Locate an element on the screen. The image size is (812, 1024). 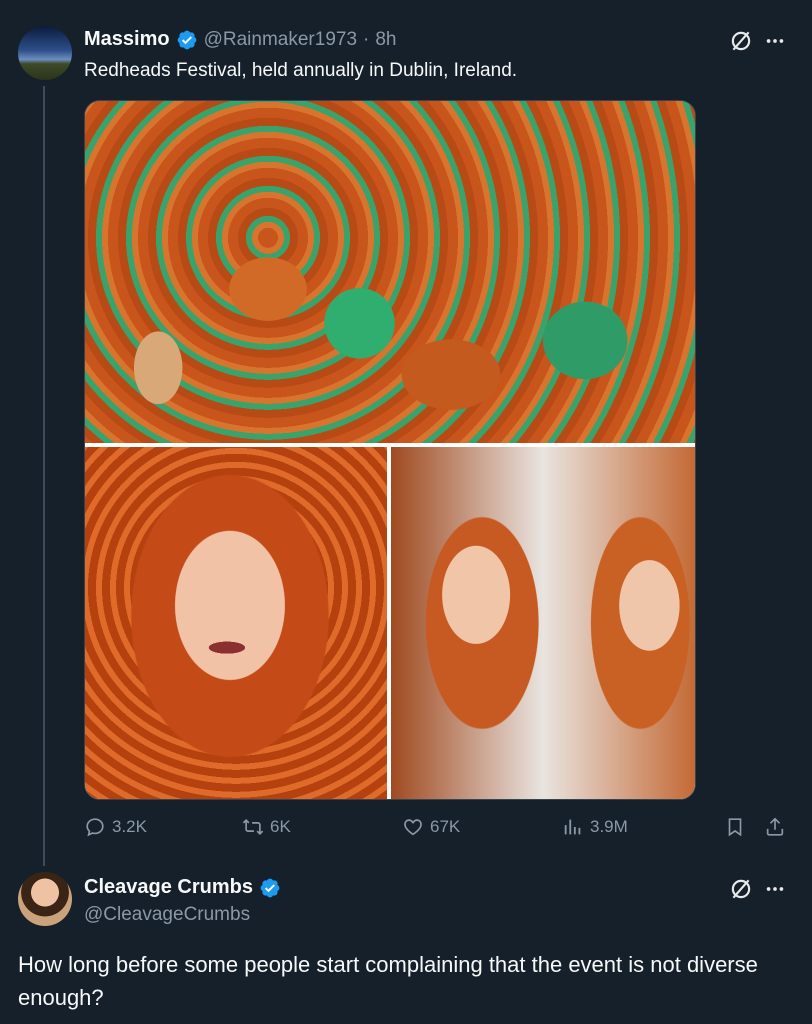
reply-header: Cleavage Crumbs is located at coordinates (182, 887).